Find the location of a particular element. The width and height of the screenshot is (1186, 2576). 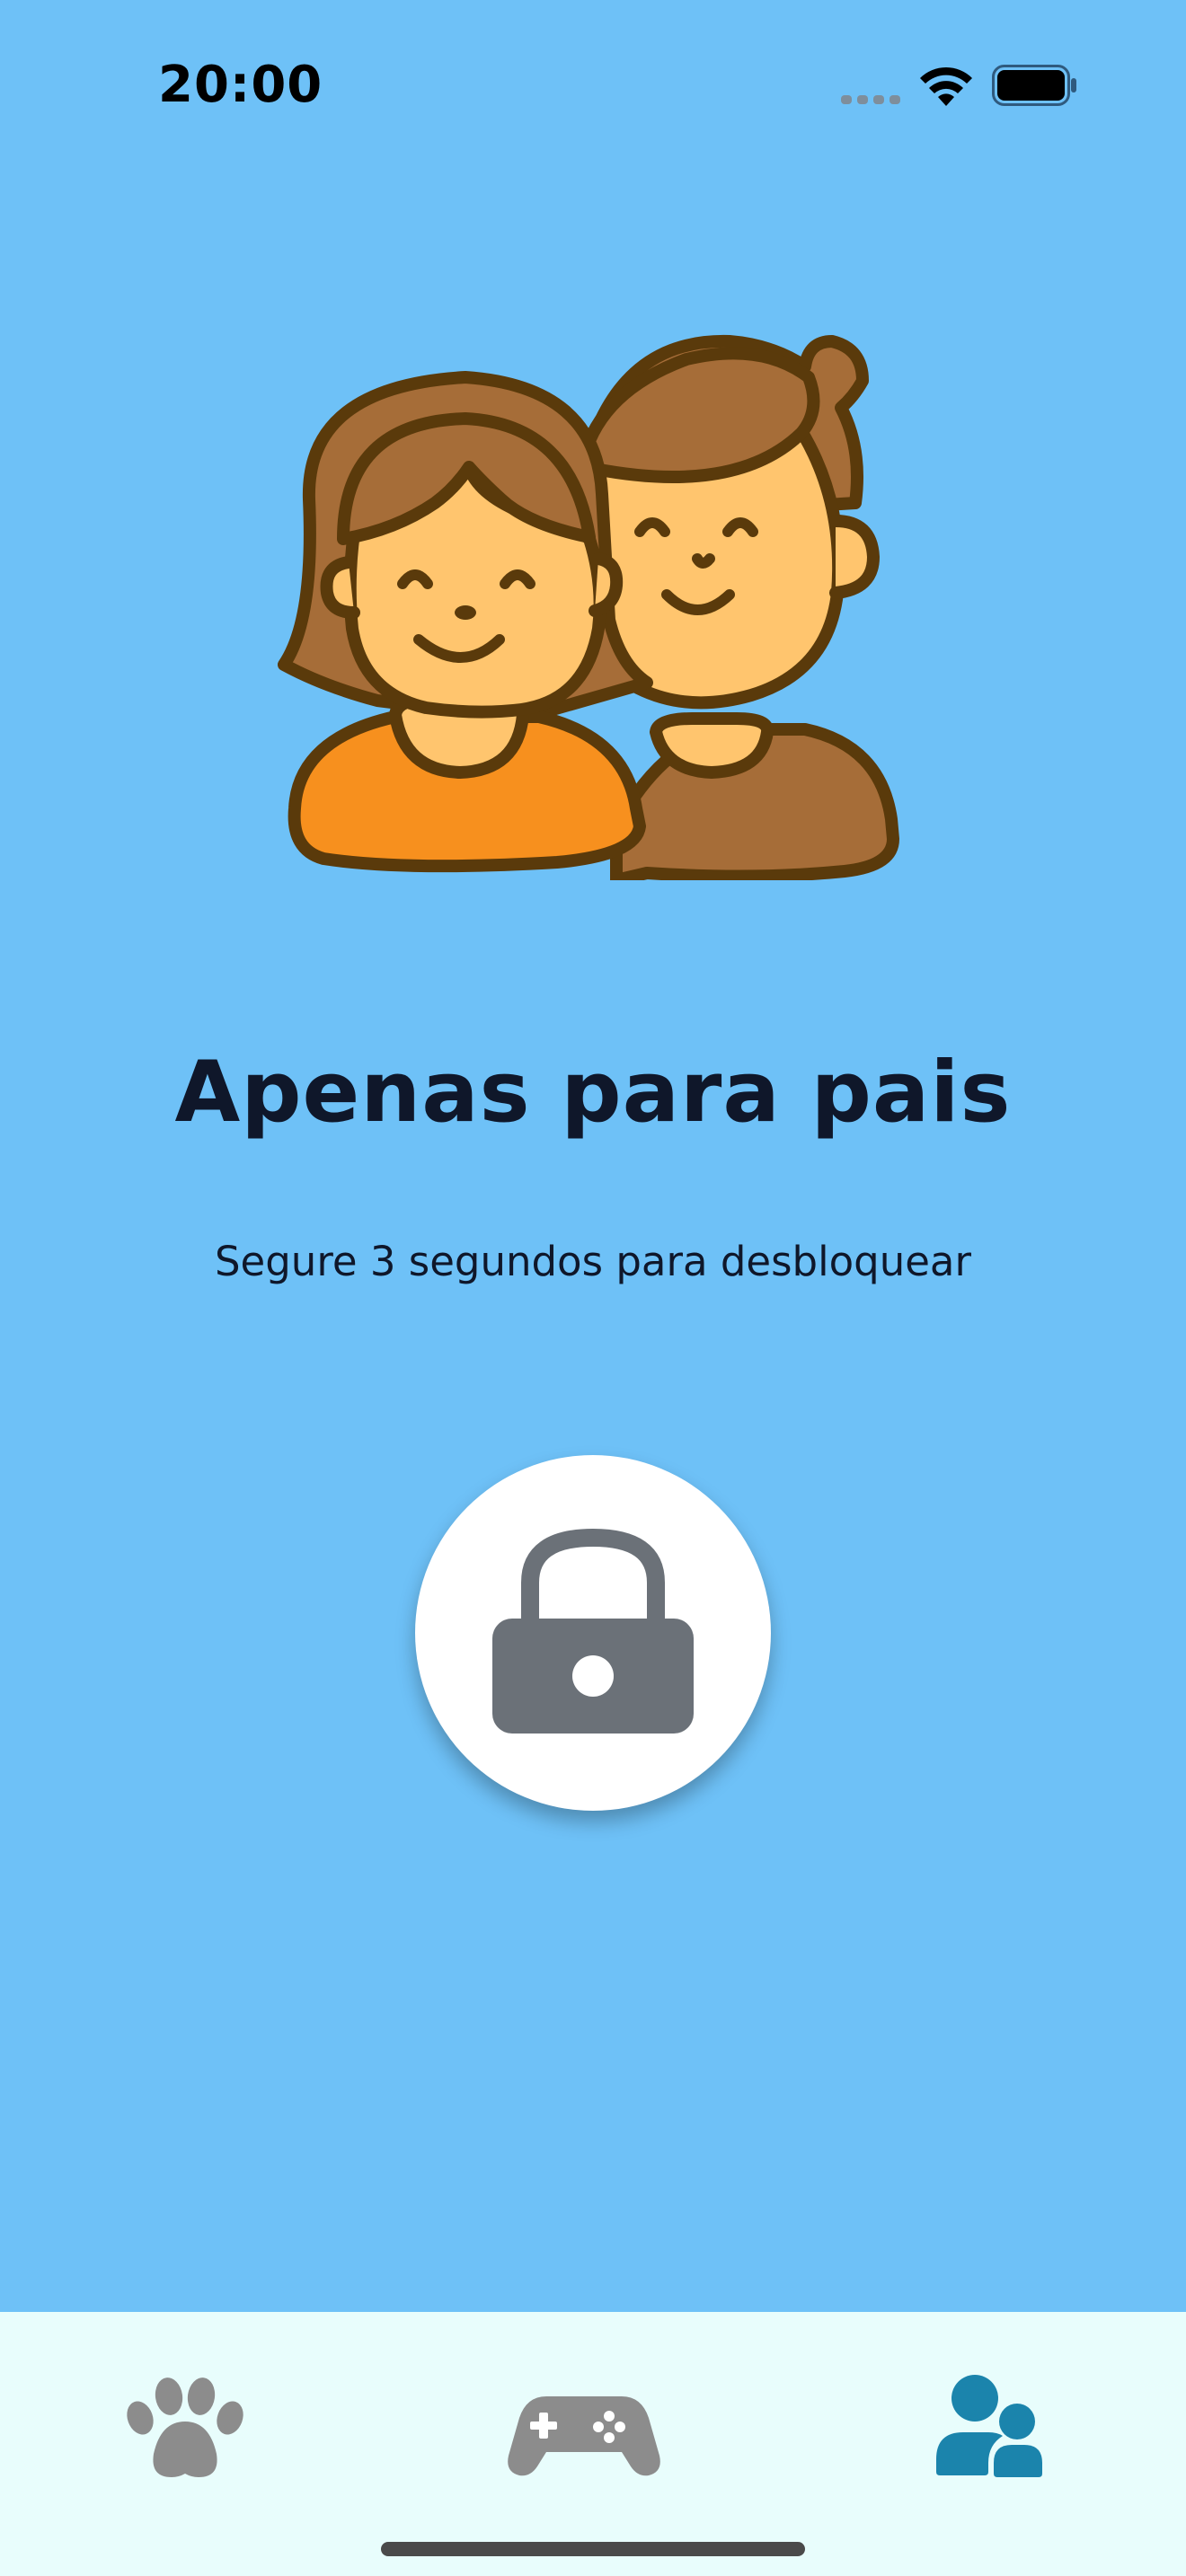

lock-icon is located at coordinates (593, 1631).